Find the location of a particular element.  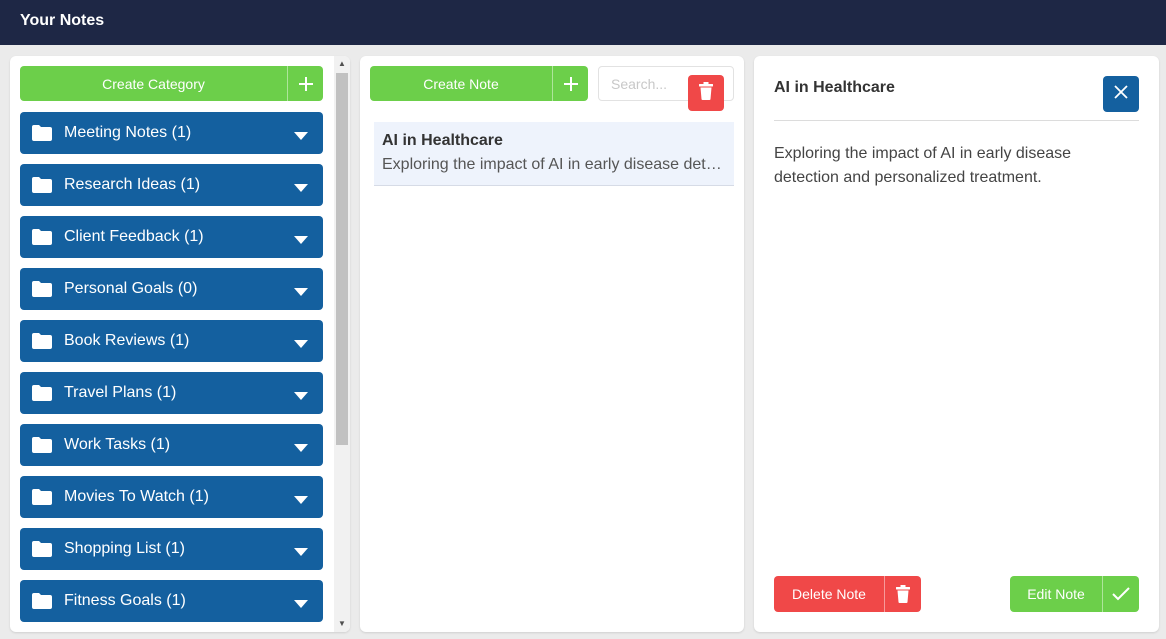

category-item: Travel Plans (1) is located at coordinates (171, 393).